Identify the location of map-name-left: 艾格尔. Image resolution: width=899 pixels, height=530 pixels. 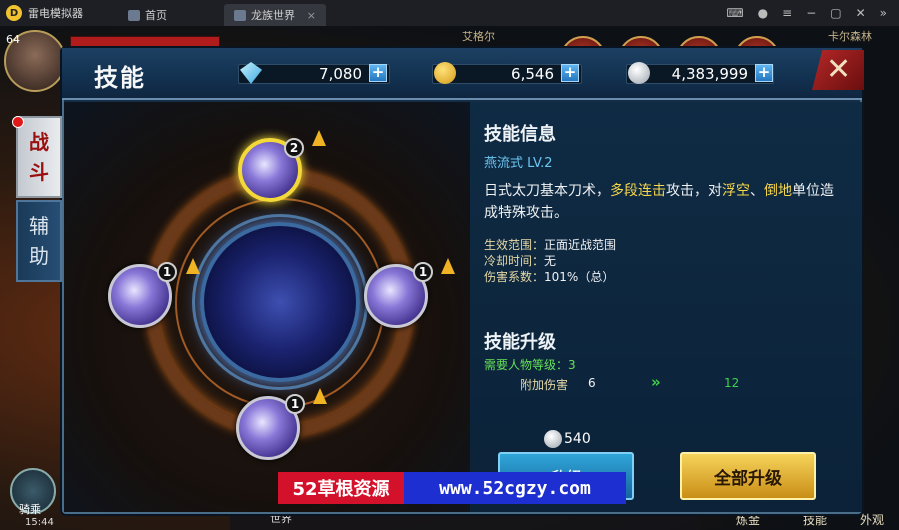
(478, 36).